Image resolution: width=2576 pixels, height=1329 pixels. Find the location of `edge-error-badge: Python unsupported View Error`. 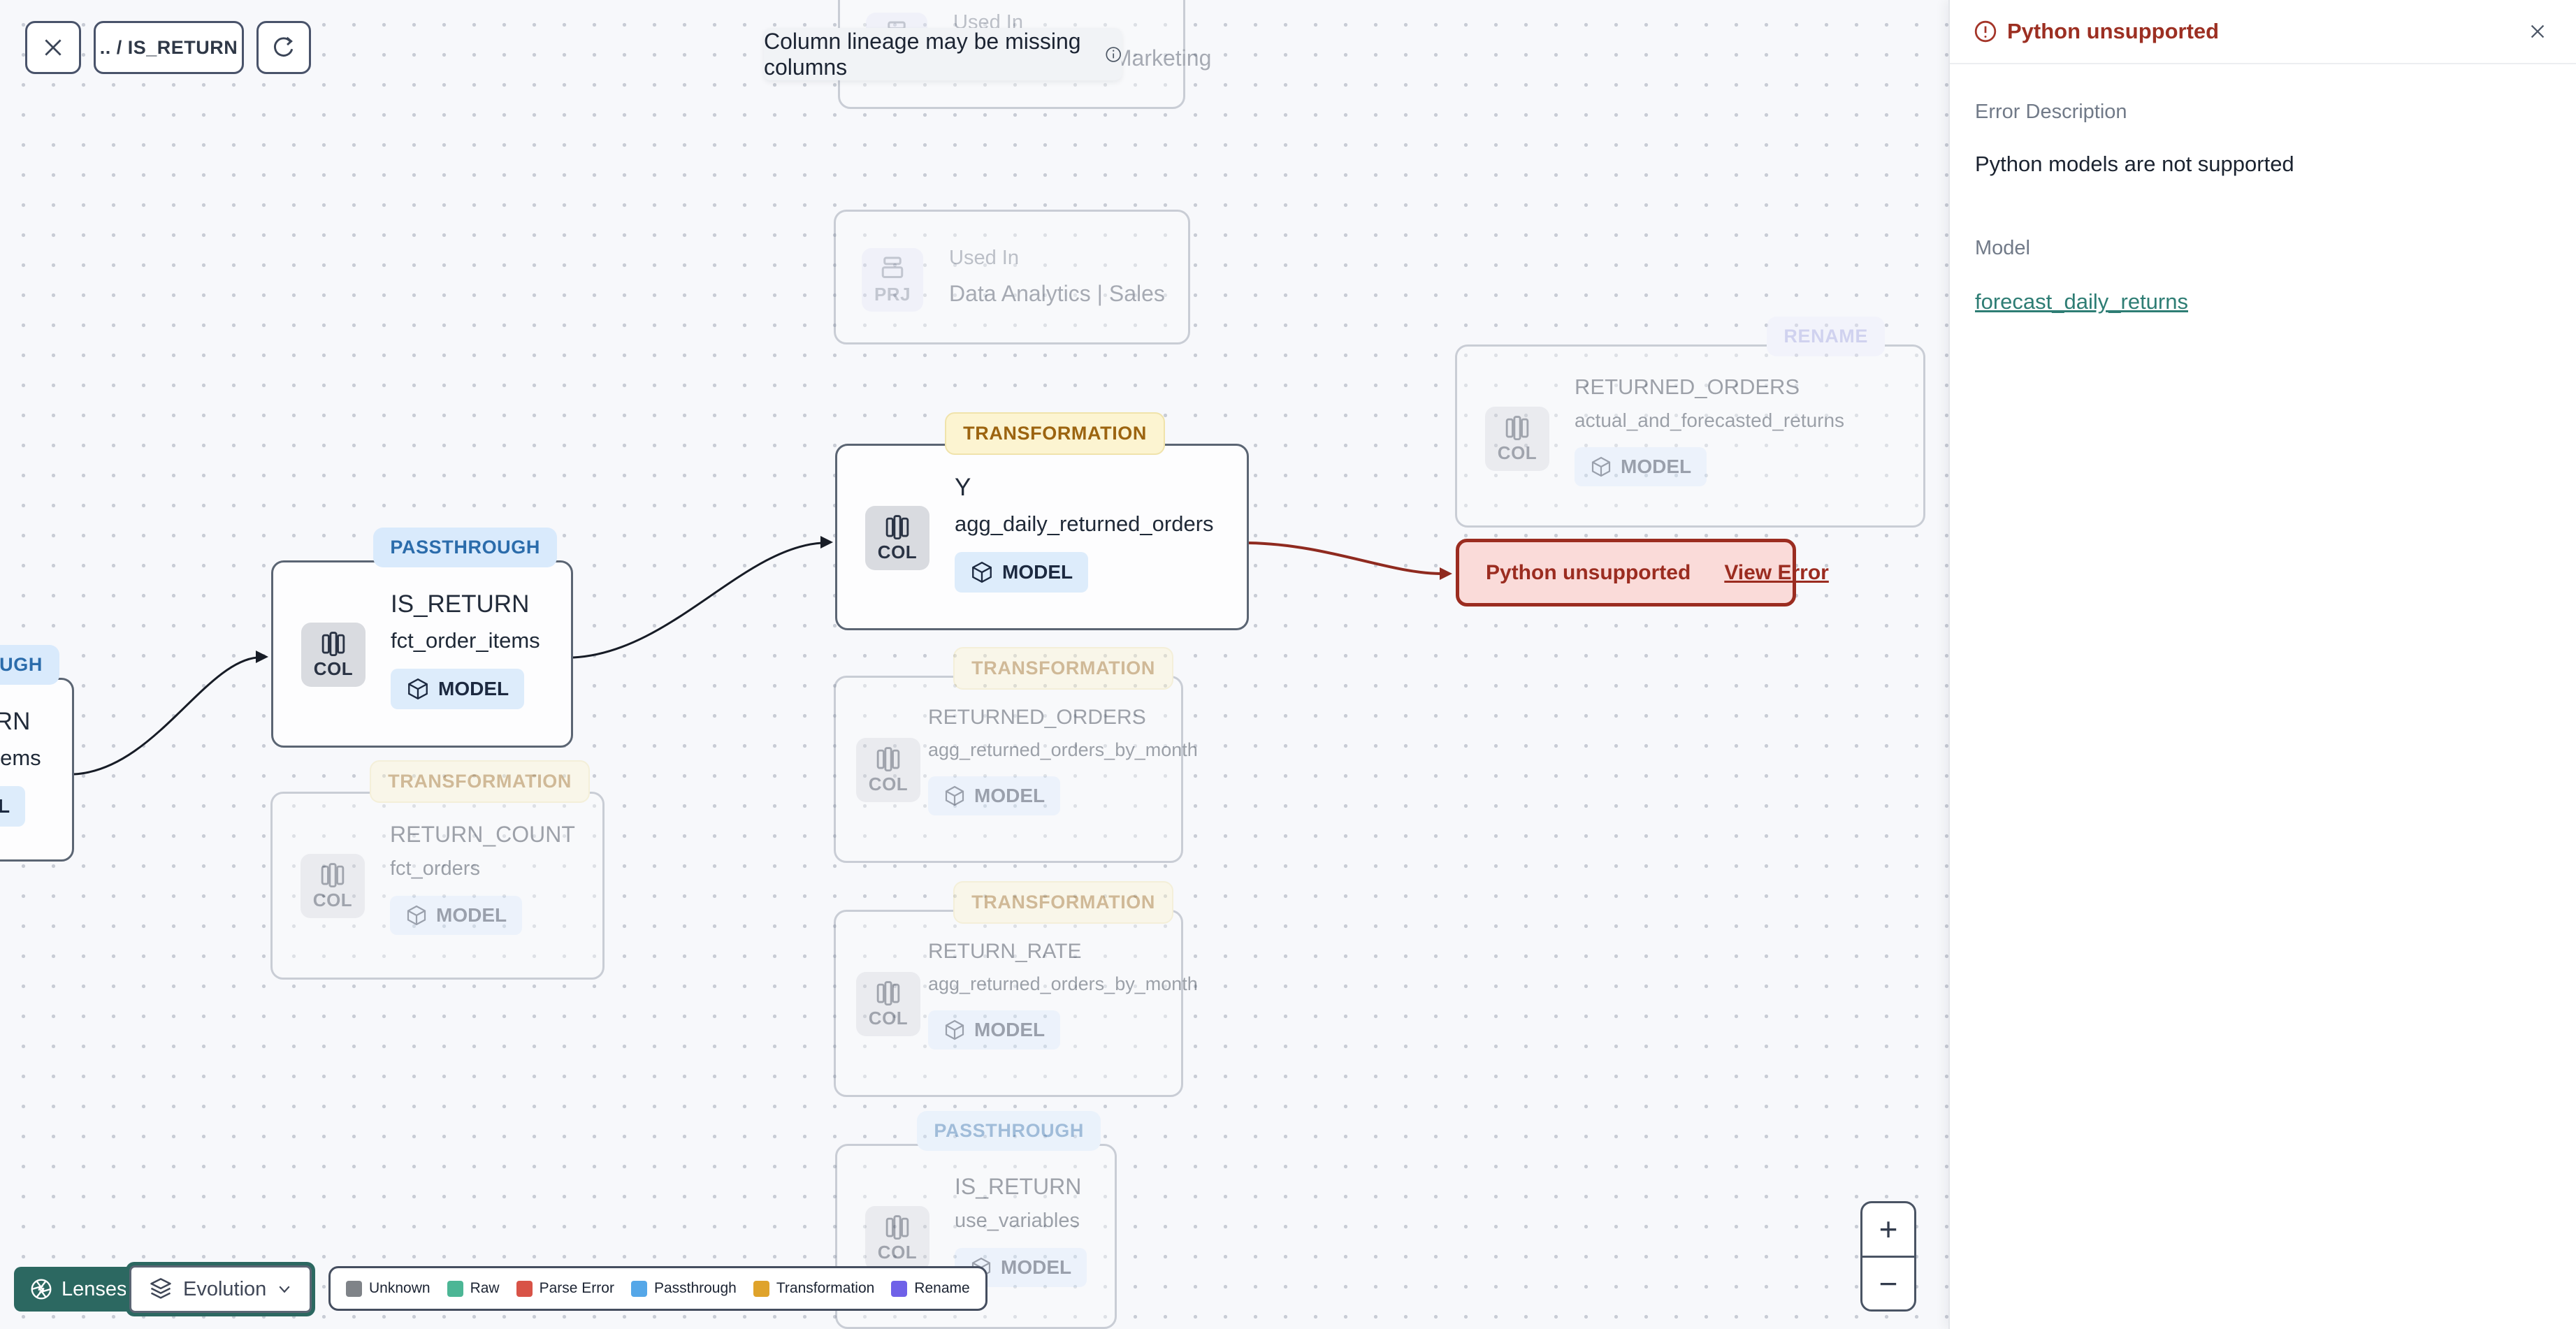

edge-error-badge: Python unsupported View Error is located at coordinates (1642, 573).